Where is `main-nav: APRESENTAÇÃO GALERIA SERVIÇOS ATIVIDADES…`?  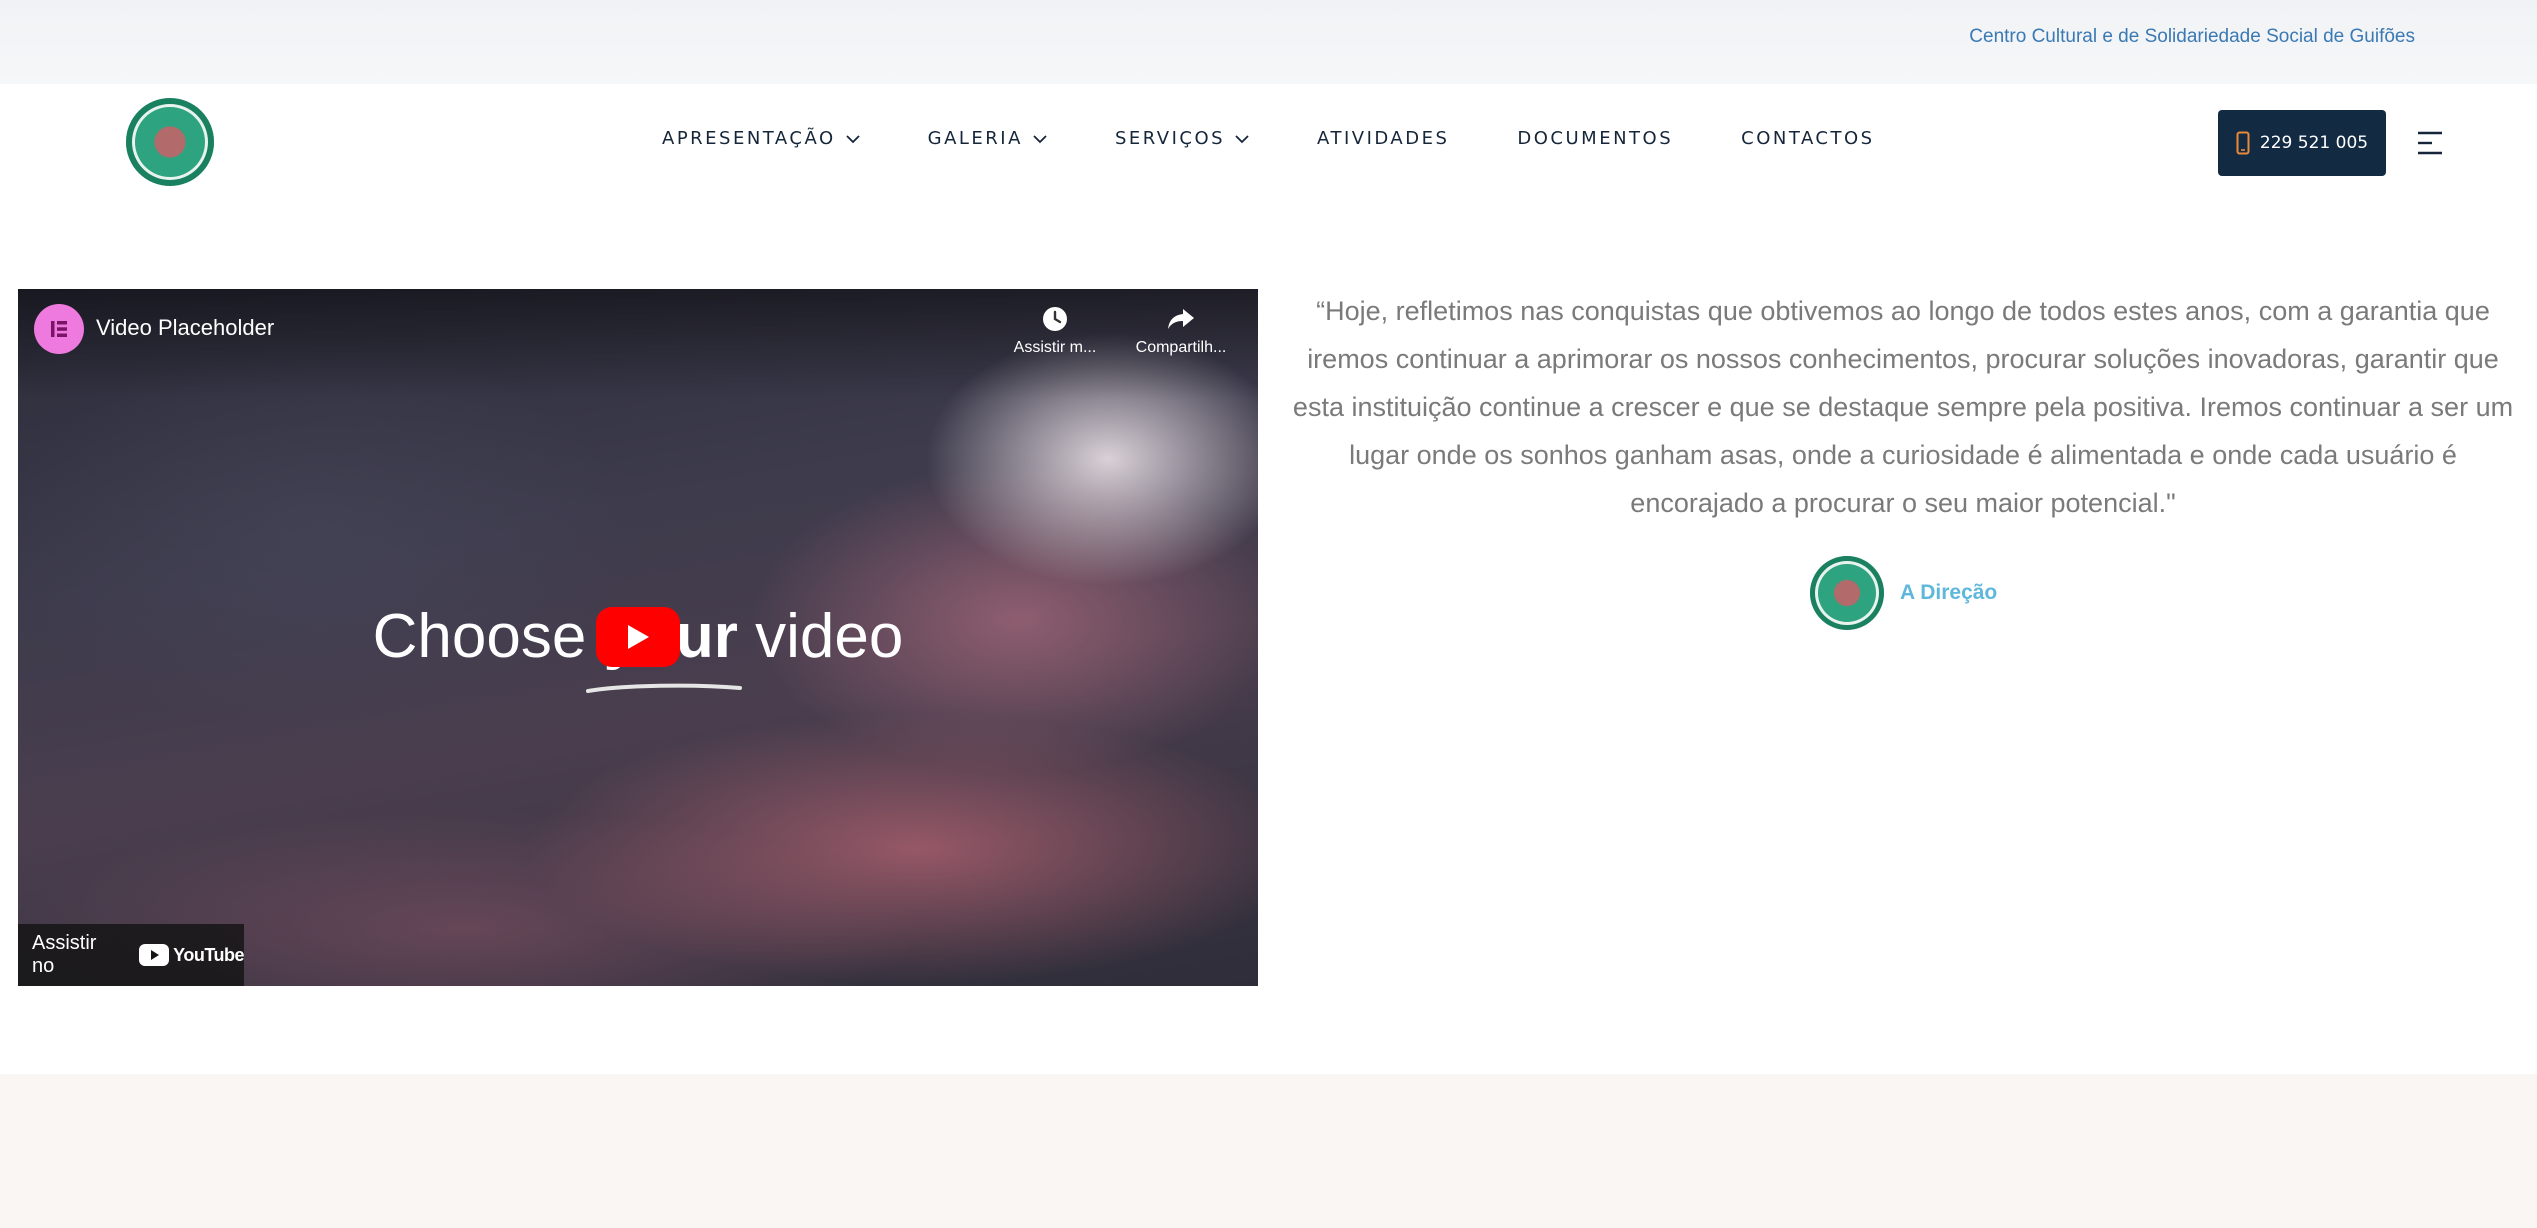
main-nav: APRESENTAÇÃO GALERIA SERVIÇOS ATIVIDADES… is located at coordinates (1302, 138).